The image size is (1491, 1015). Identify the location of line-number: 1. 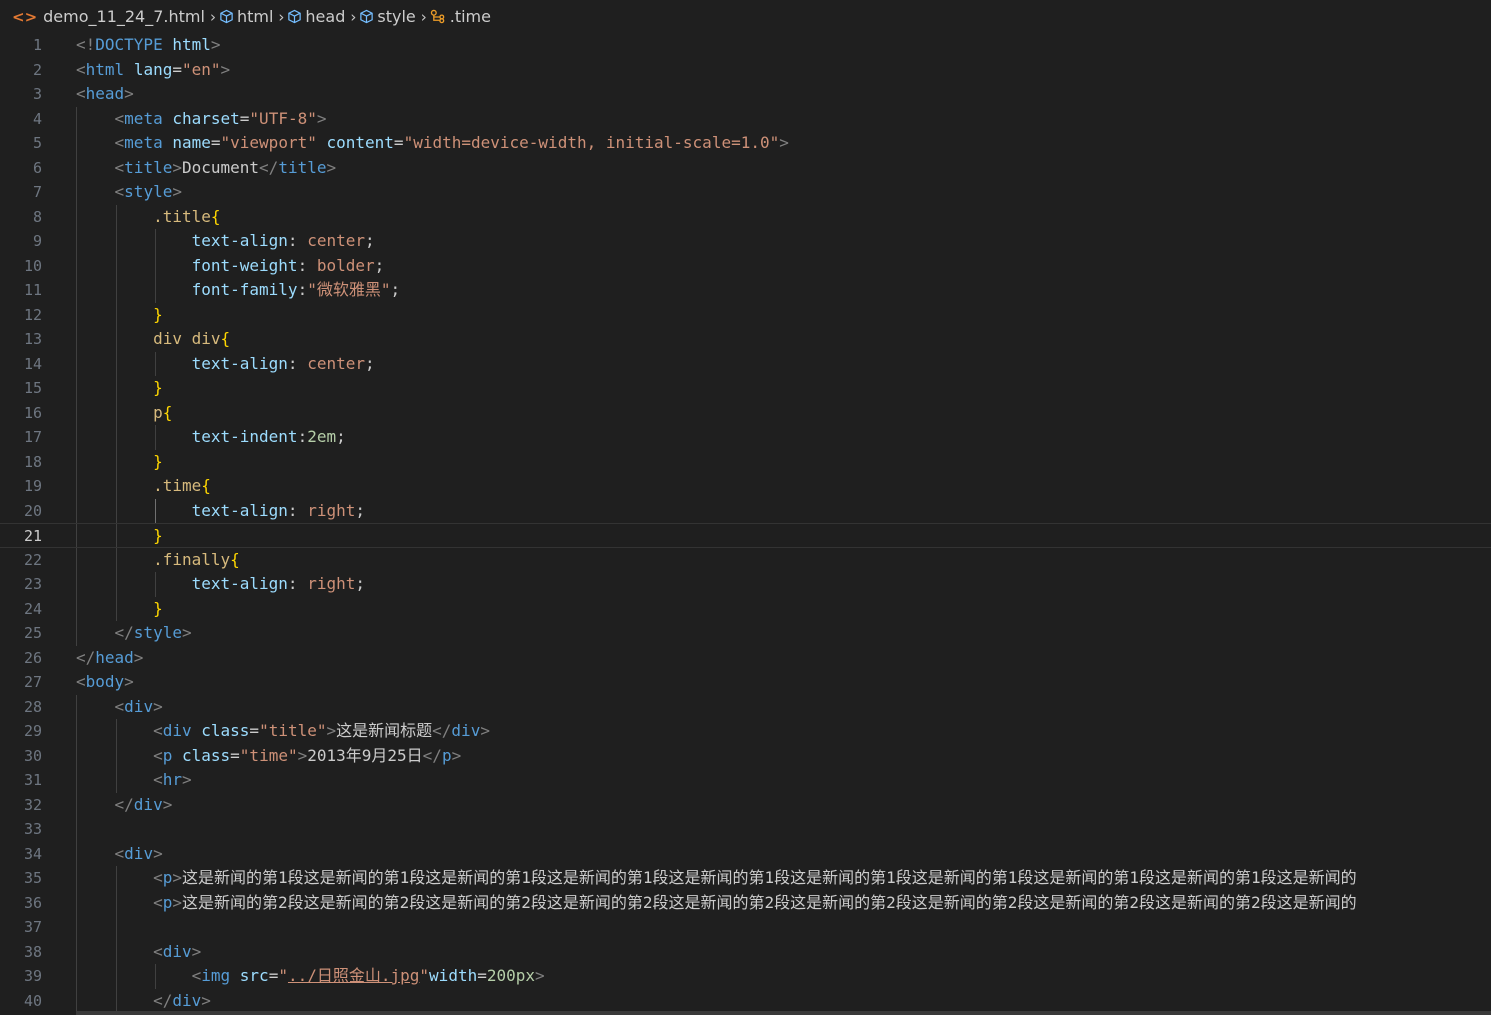
(37, 45).